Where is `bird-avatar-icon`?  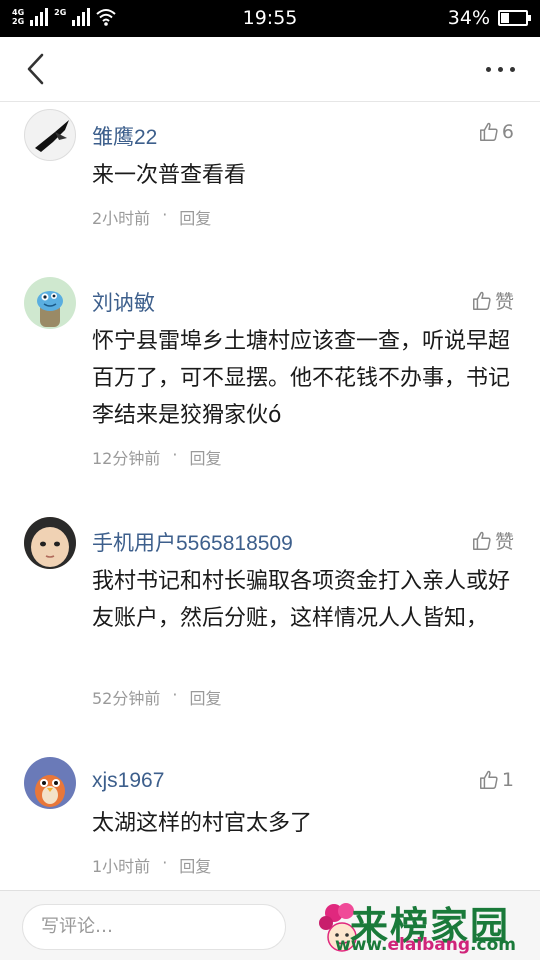 bird-avatar-icon is located at coordinates (50, 791).